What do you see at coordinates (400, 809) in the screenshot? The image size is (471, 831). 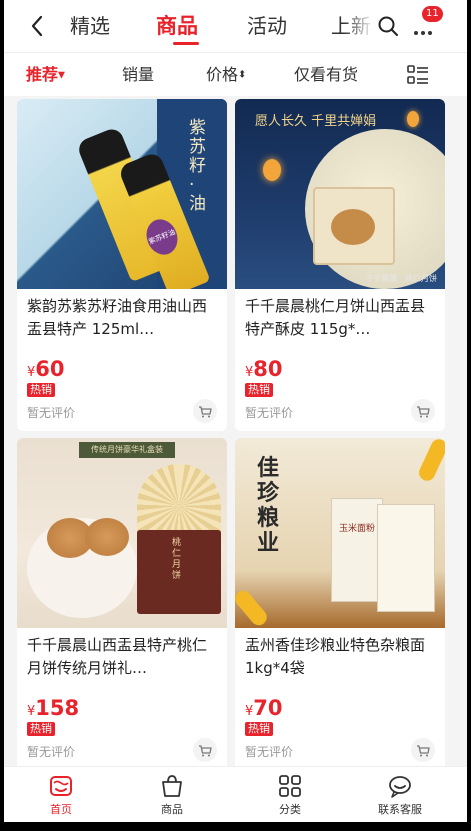 I see `bottom-nav-customer-service-label: 联系客服` at bounding box center [400, 809].